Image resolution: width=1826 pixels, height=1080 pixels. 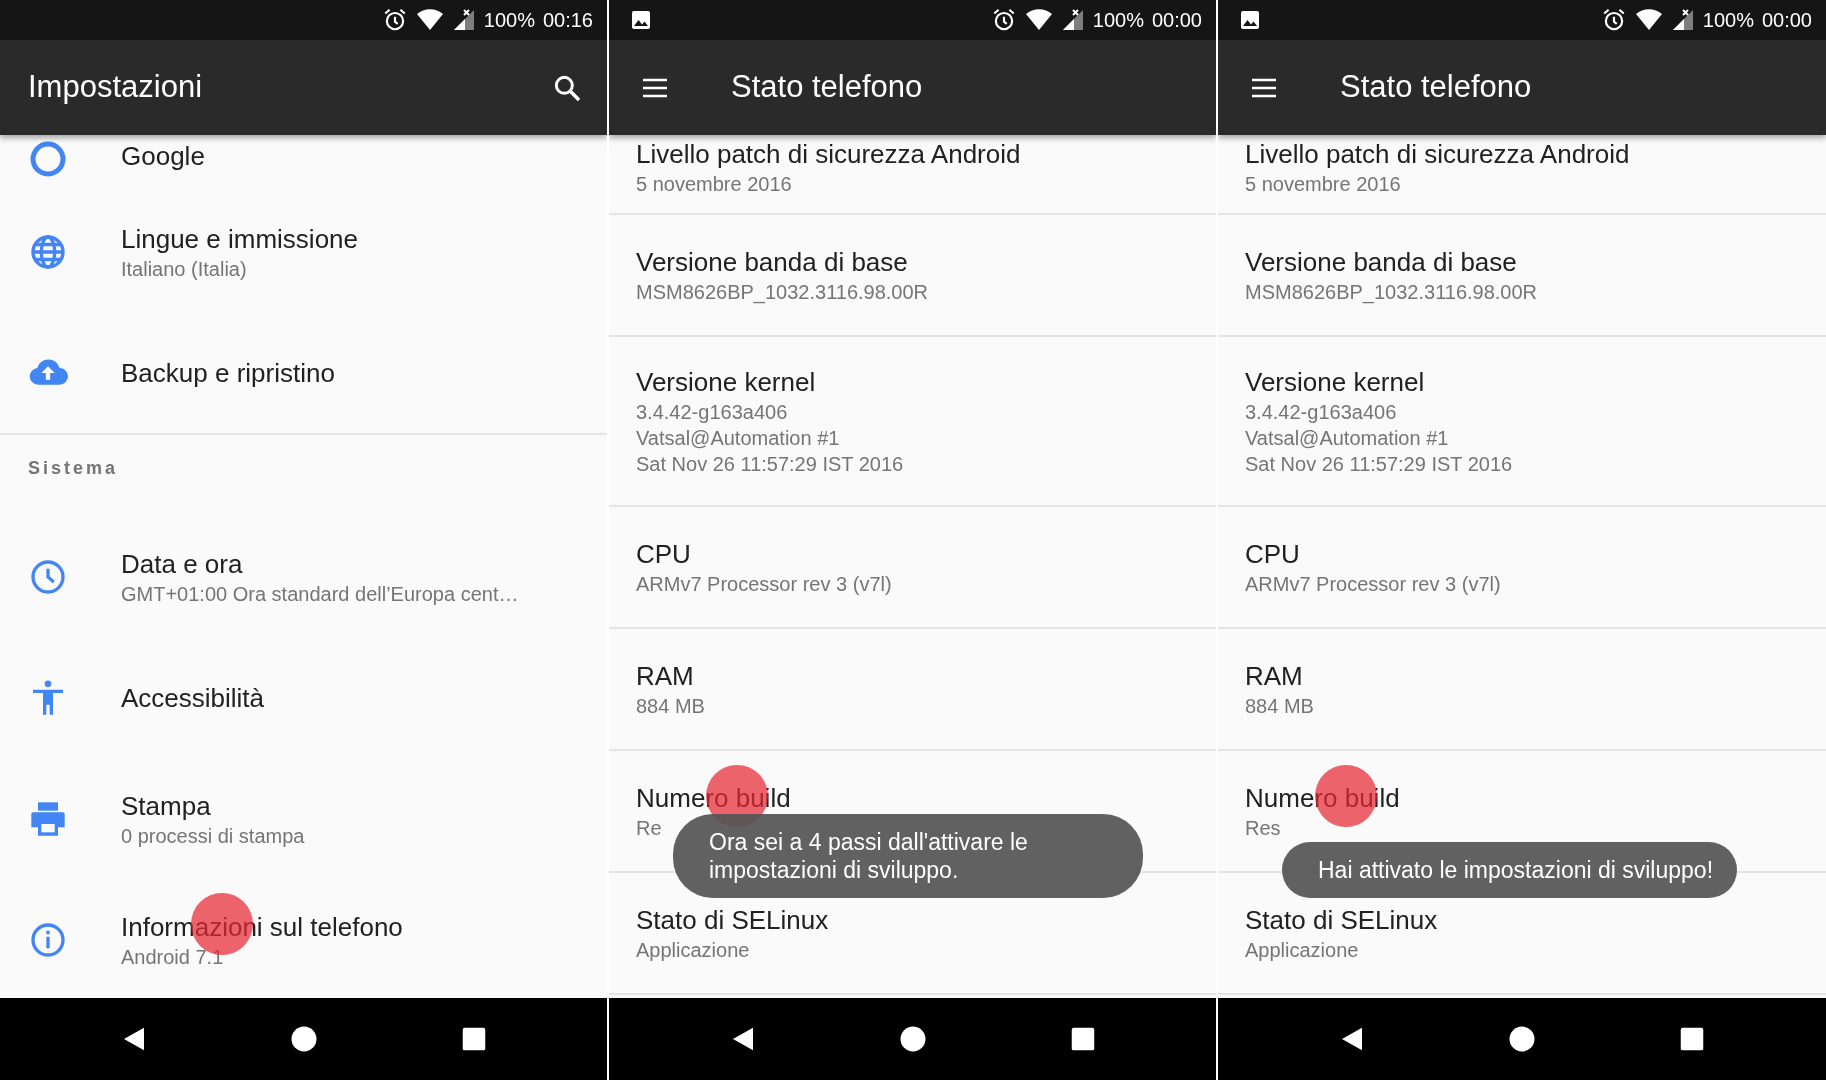 I want to click on item-title: Stampa, so click(x=166, y=806).